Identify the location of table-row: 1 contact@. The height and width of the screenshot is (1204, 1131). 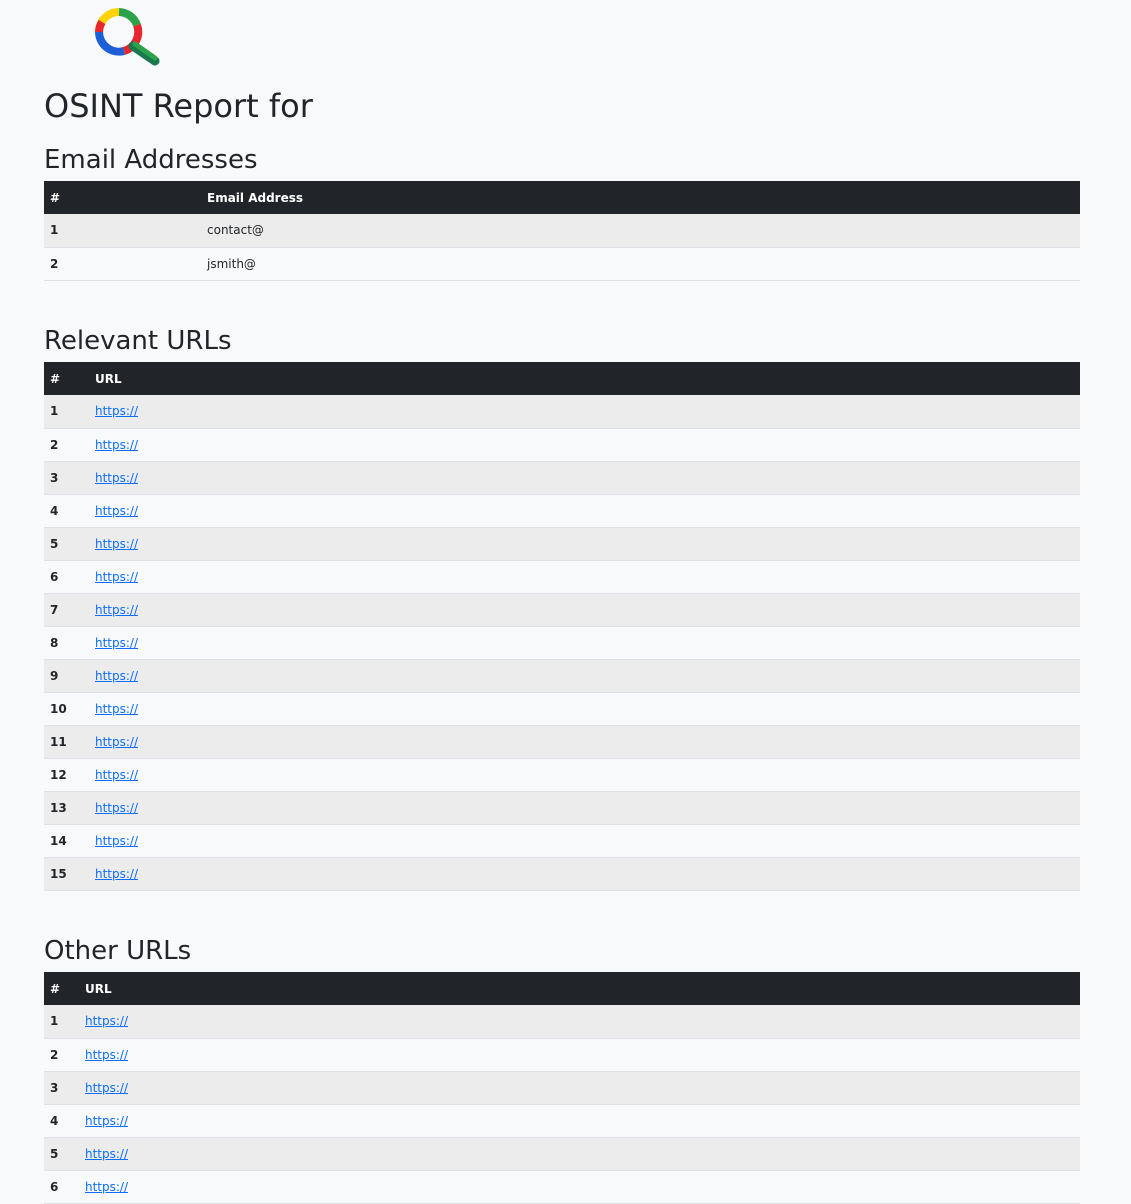
(562, 231).